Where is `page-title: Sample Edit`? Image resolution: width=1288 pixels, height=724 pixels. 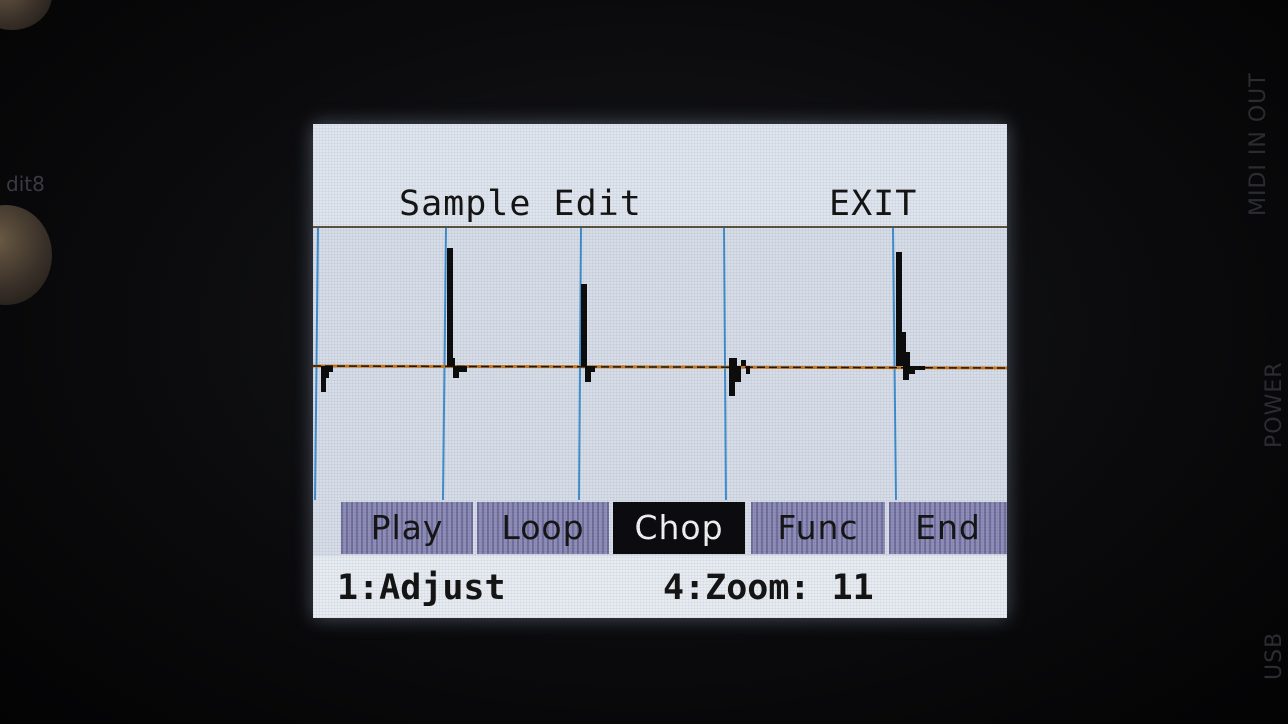
page-title: Sample Edit is located at coordinates (520, 204).